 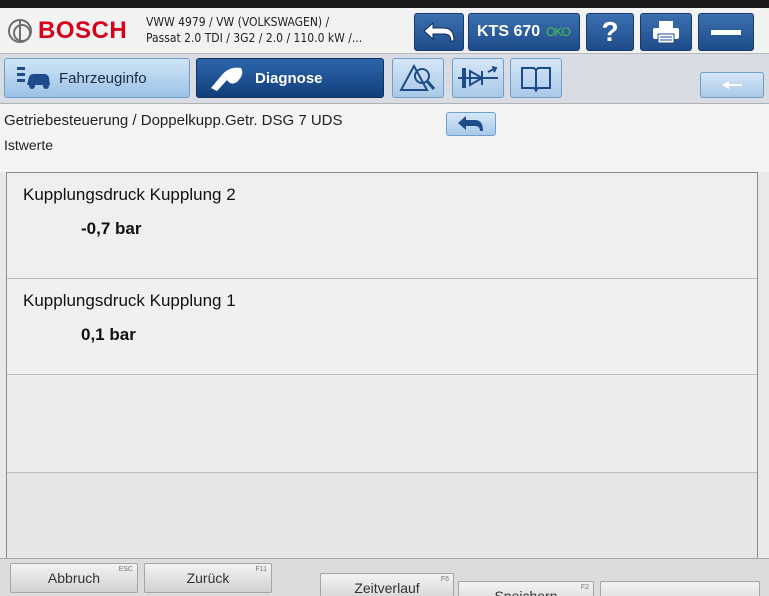 I want to click on vehicle-line-1: VWW 4979 / VW (VOLKSWAGEN) /, so click(x=238, y=22).